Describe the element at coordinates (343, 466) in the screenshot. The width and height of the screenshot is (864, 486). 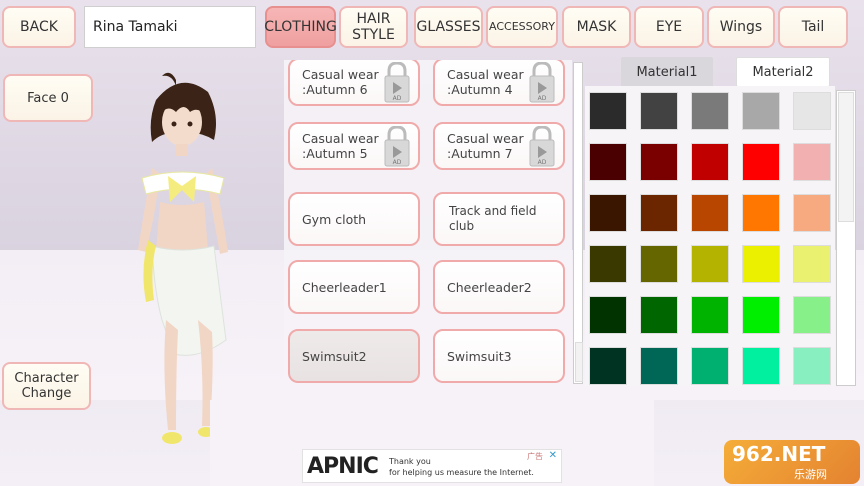
I see `ad-logo: APNIC` at that location.